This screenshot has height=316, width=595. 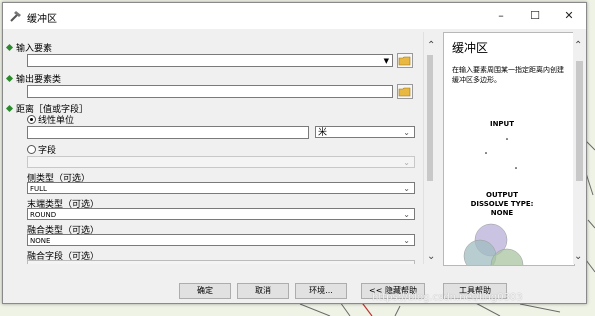 What do you see at coordinates (28, 47) in the screenshot?
I see `input-features-label: 输入要素` at bounding box center [28, 47].